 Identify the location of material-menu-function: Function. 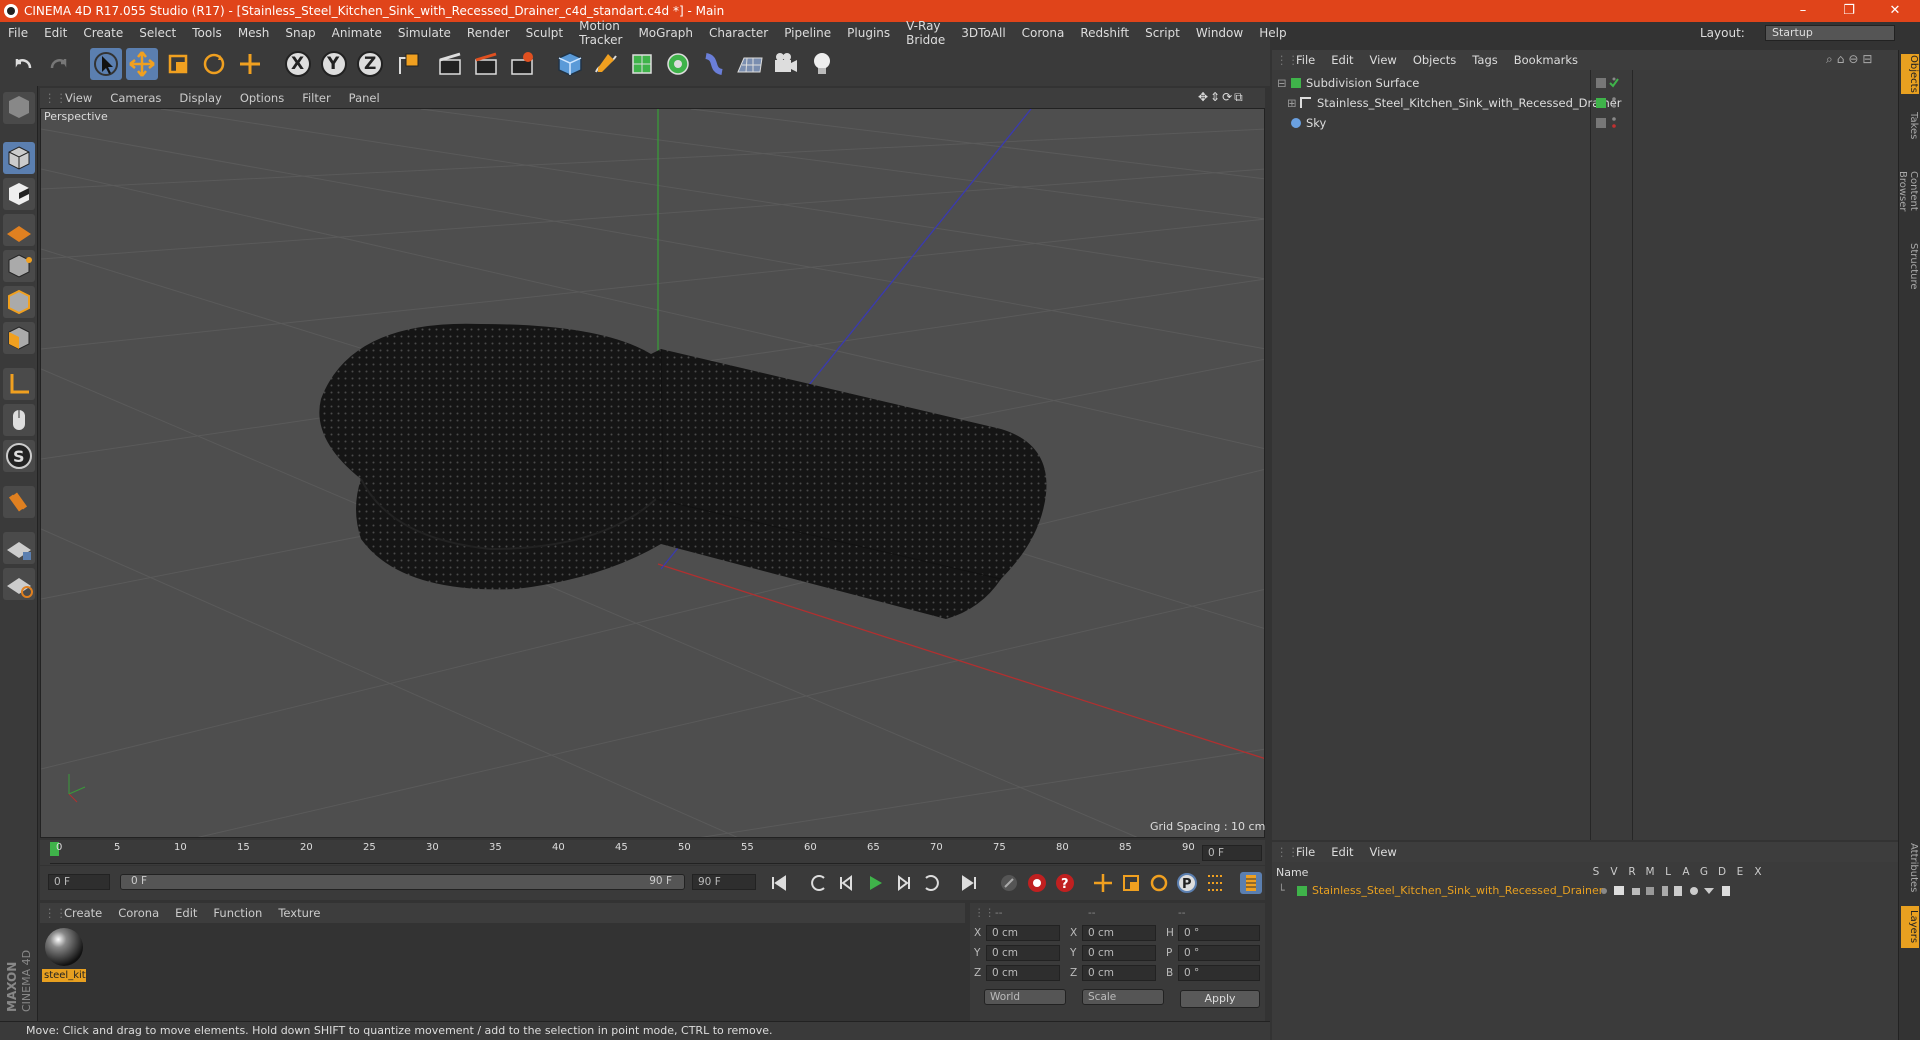
(237, 913).